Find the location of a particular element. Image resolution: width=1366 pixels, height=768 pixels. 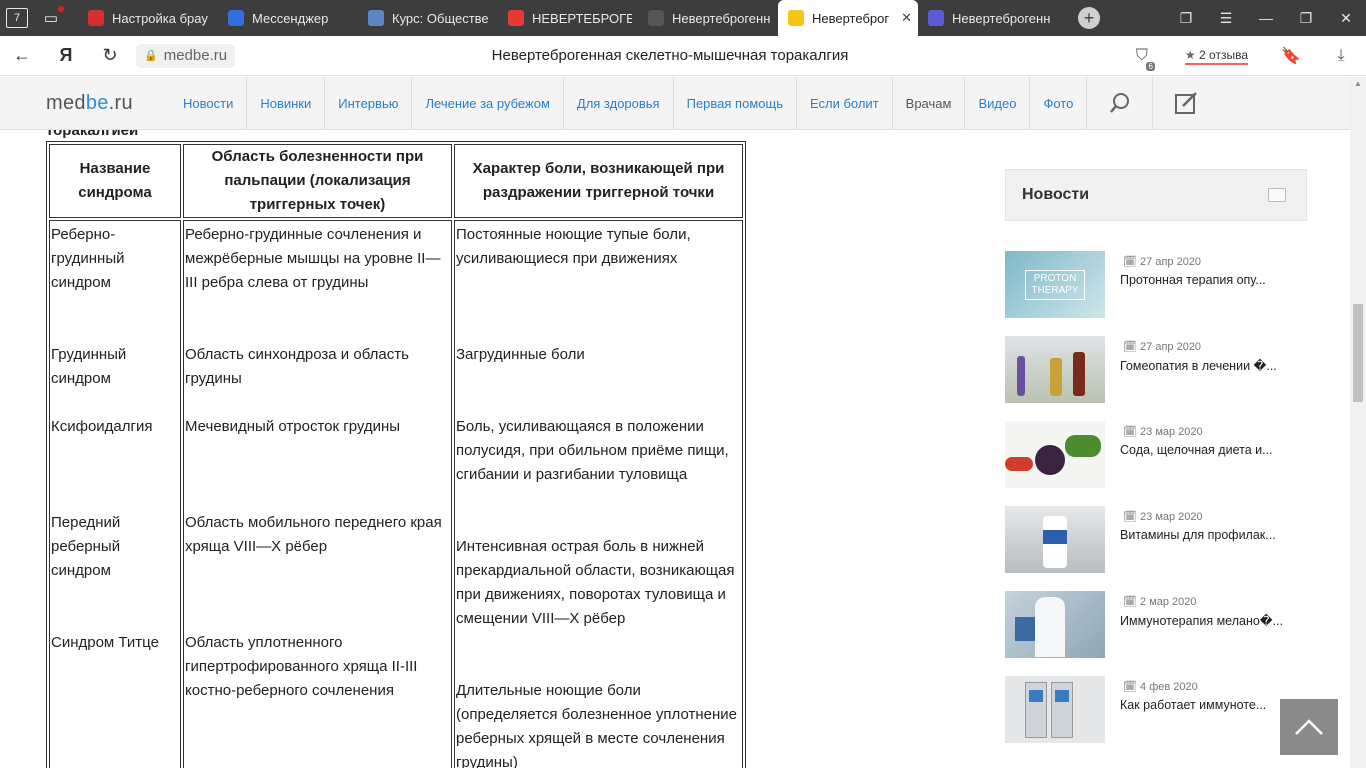

nav-item: Видео is located at coordinates (996, 103).